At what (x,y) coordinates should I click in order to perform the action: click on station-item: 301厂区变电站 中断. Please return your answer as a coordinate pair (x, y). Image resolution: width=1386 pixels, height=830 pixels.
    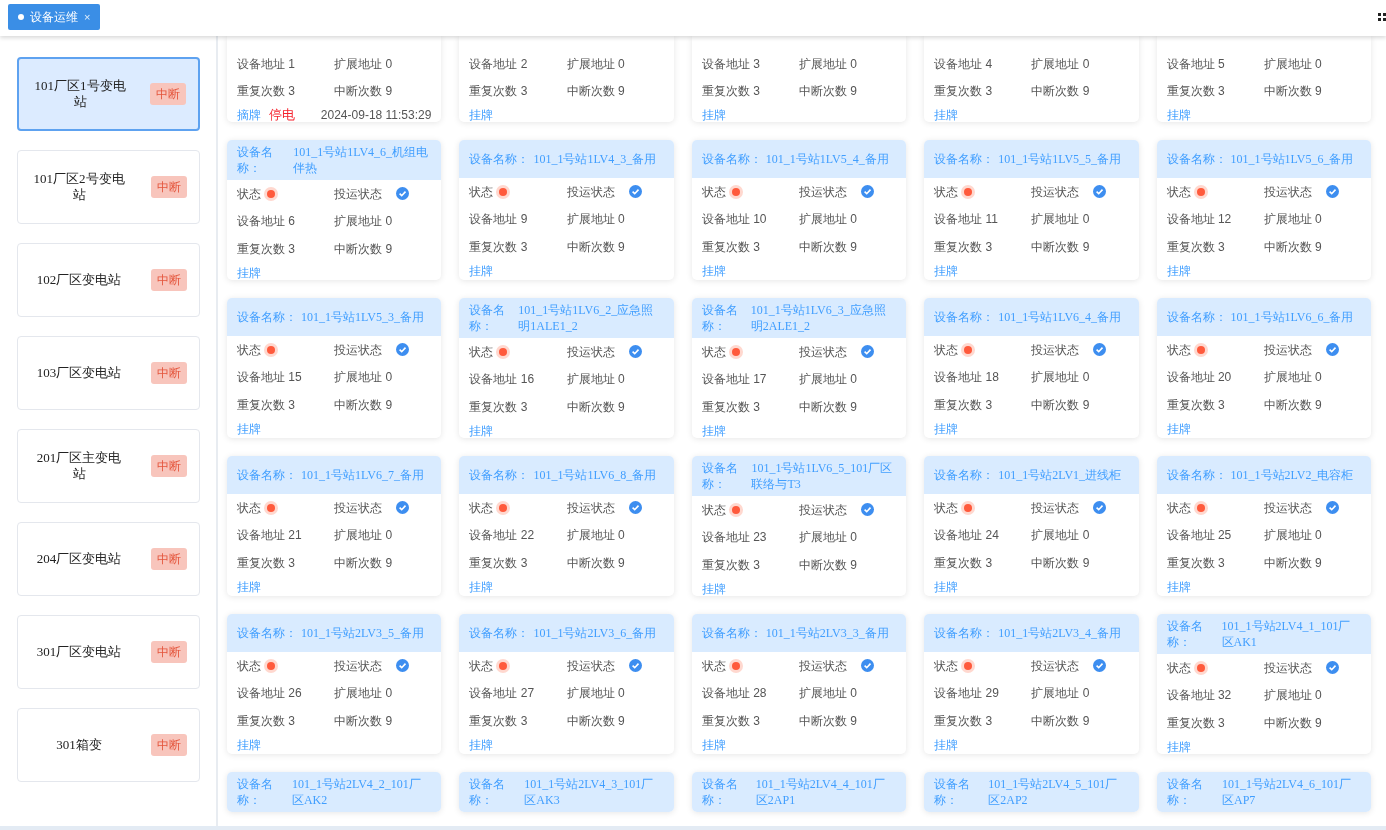
    Looking at the image, I should click on (108, 652).